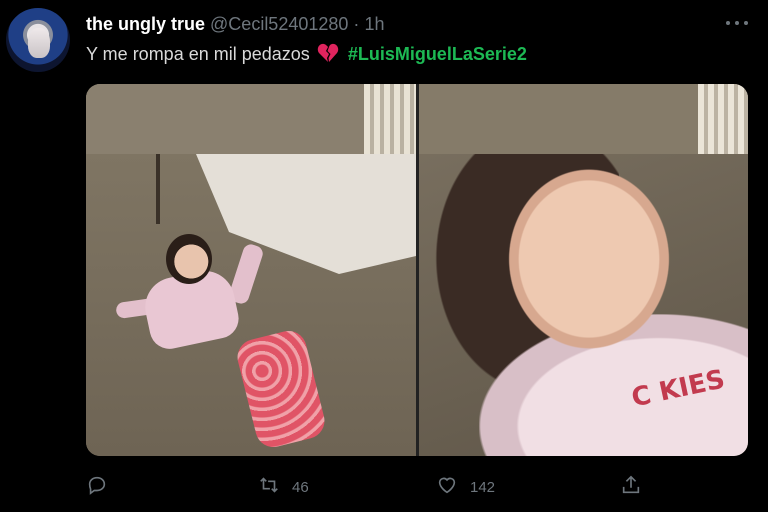 This screenshot has width=768, height=512. What do you see at coordinates (158, 189) in the screenshot?
I see `photo-wall-edge` at bounding box center [158, 189].